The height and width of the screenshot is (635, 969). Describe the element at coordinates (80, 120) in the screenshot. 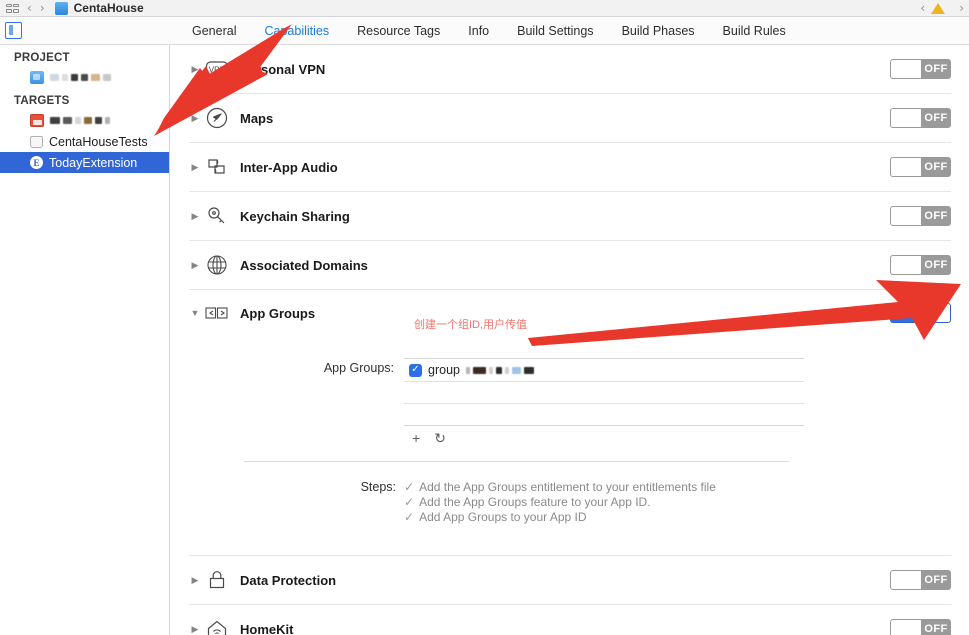

I see `app-target-name-redacted` at that location.